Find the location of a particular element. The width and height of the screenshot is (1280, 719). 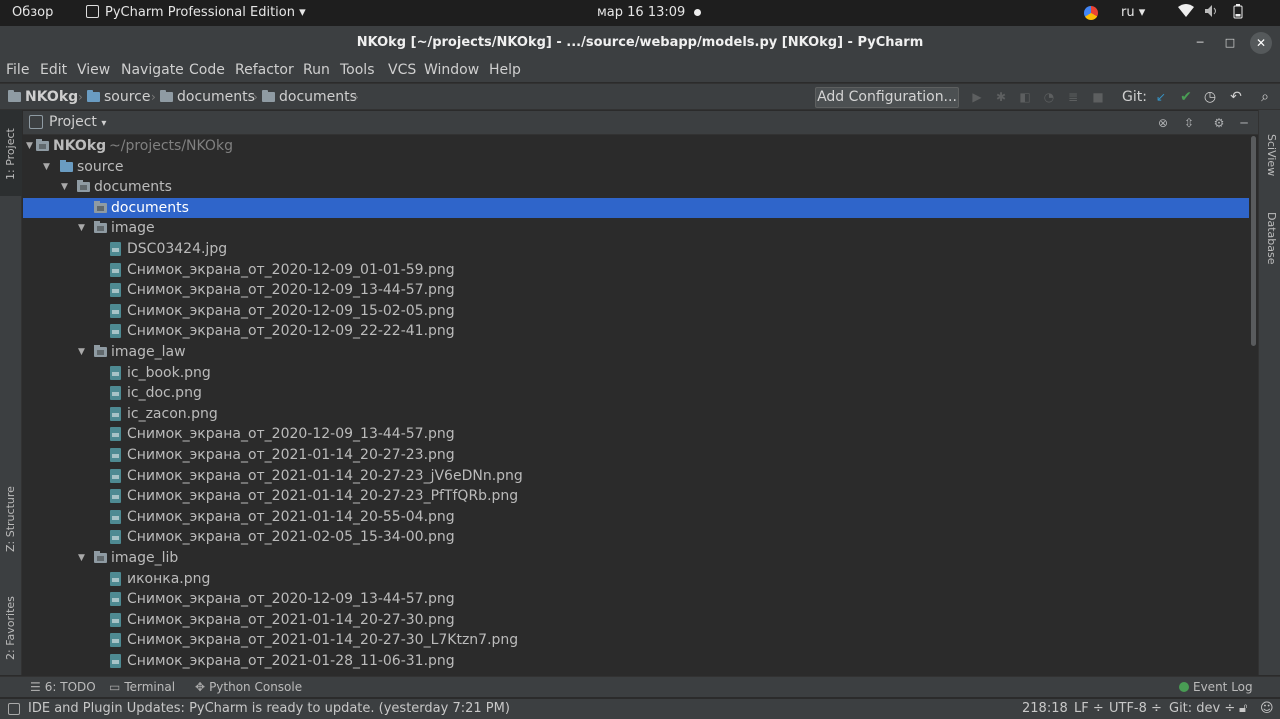

app-menu: PyCharm Professional Edition ▾ is located at coordinates (196, 13).